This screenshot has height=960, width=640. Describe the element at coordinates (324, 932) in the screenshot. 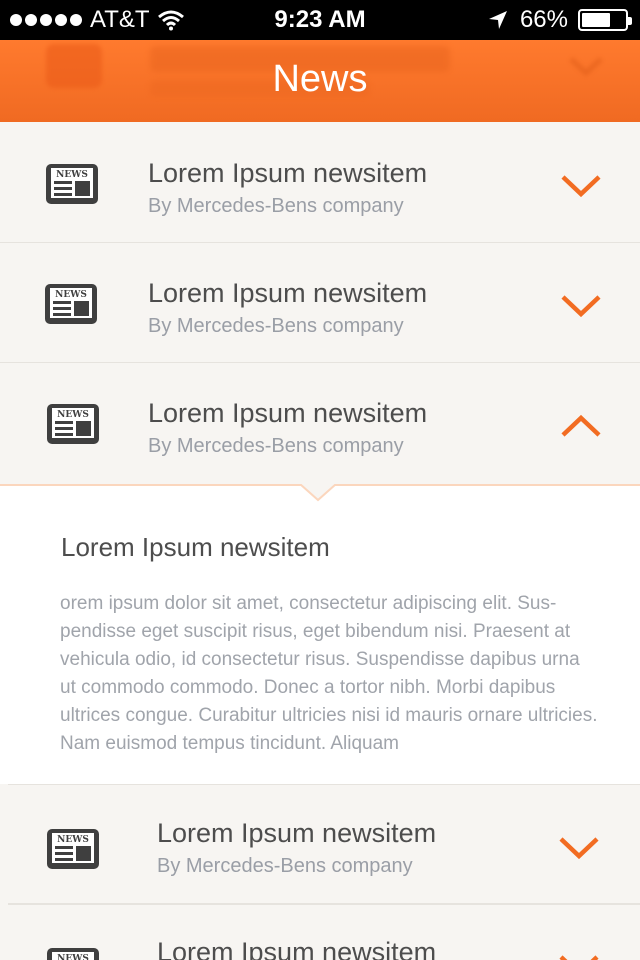

I see `news-list-item: NEWS Lorem Ipsum newsitem` at that location.